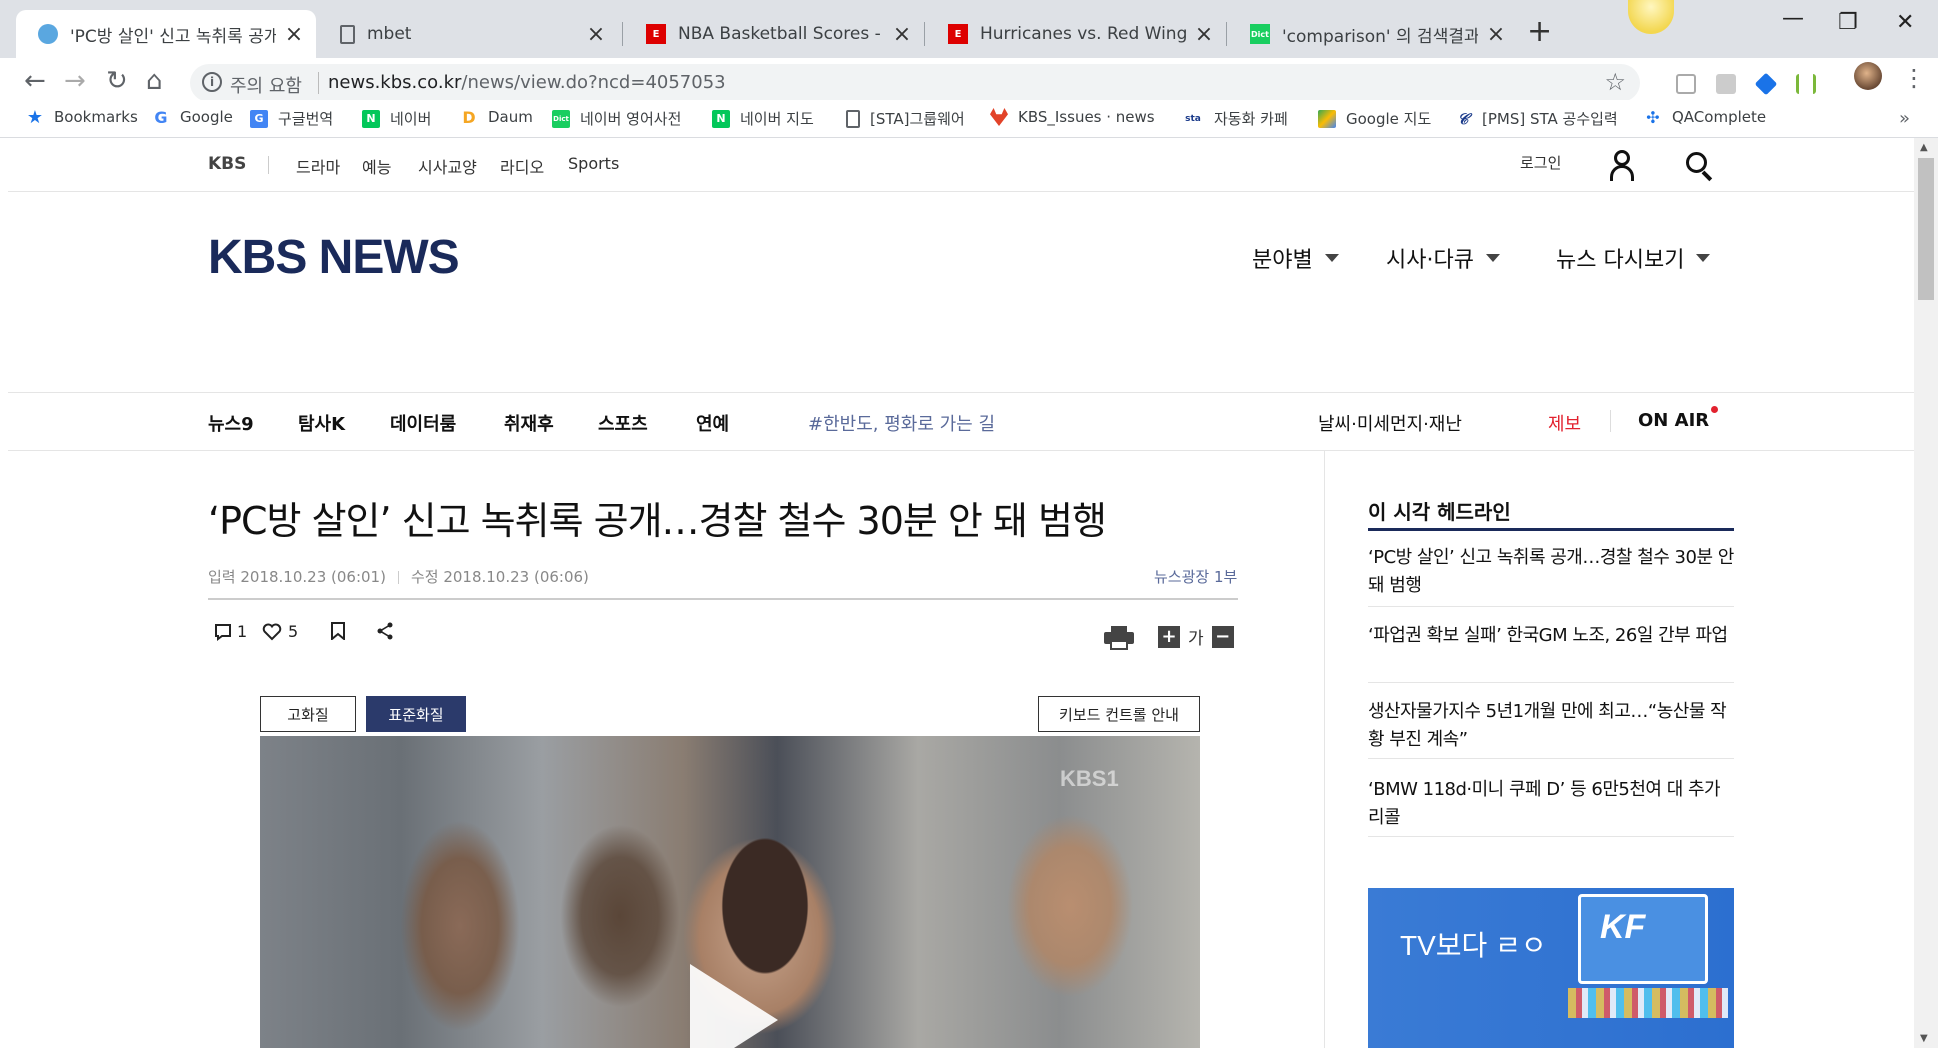  I want to click on profile-avatar, so click(1868, 76).